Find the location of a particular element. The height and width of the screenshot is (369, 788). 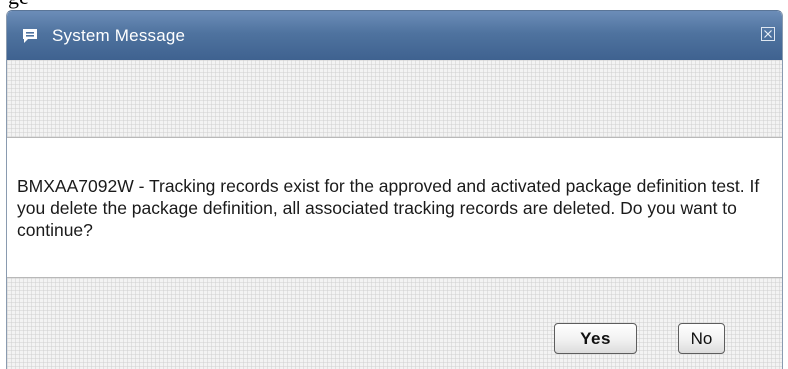

close-box-icon is located at coordinates (768, 34).